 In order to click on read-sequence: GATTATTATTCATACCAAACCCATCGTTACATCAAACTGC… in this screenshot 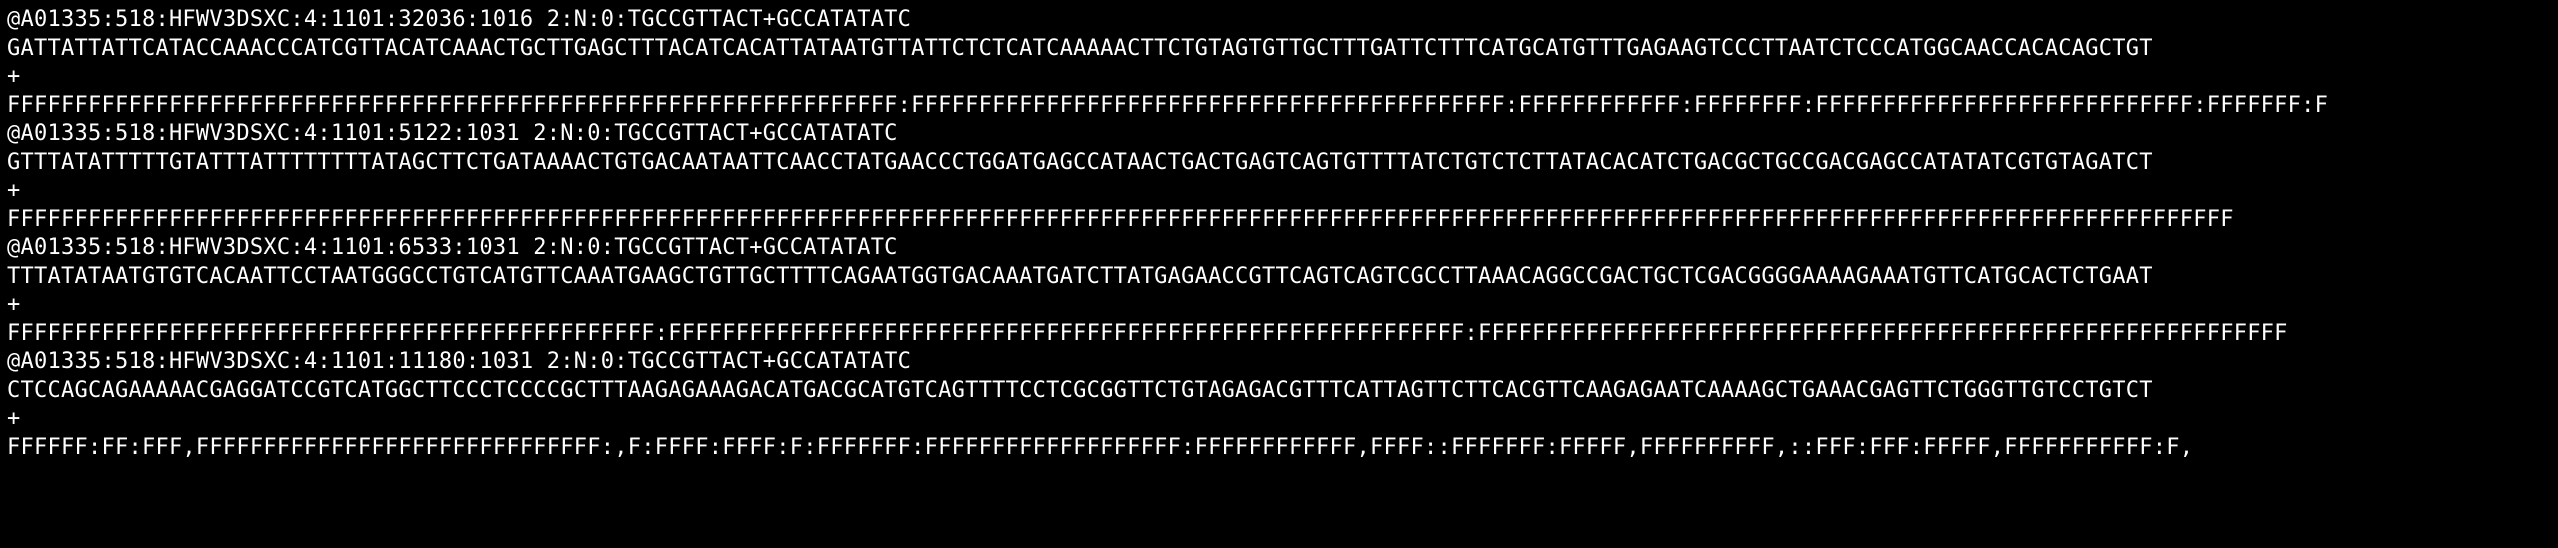, I will do `click(1080, 48)`.